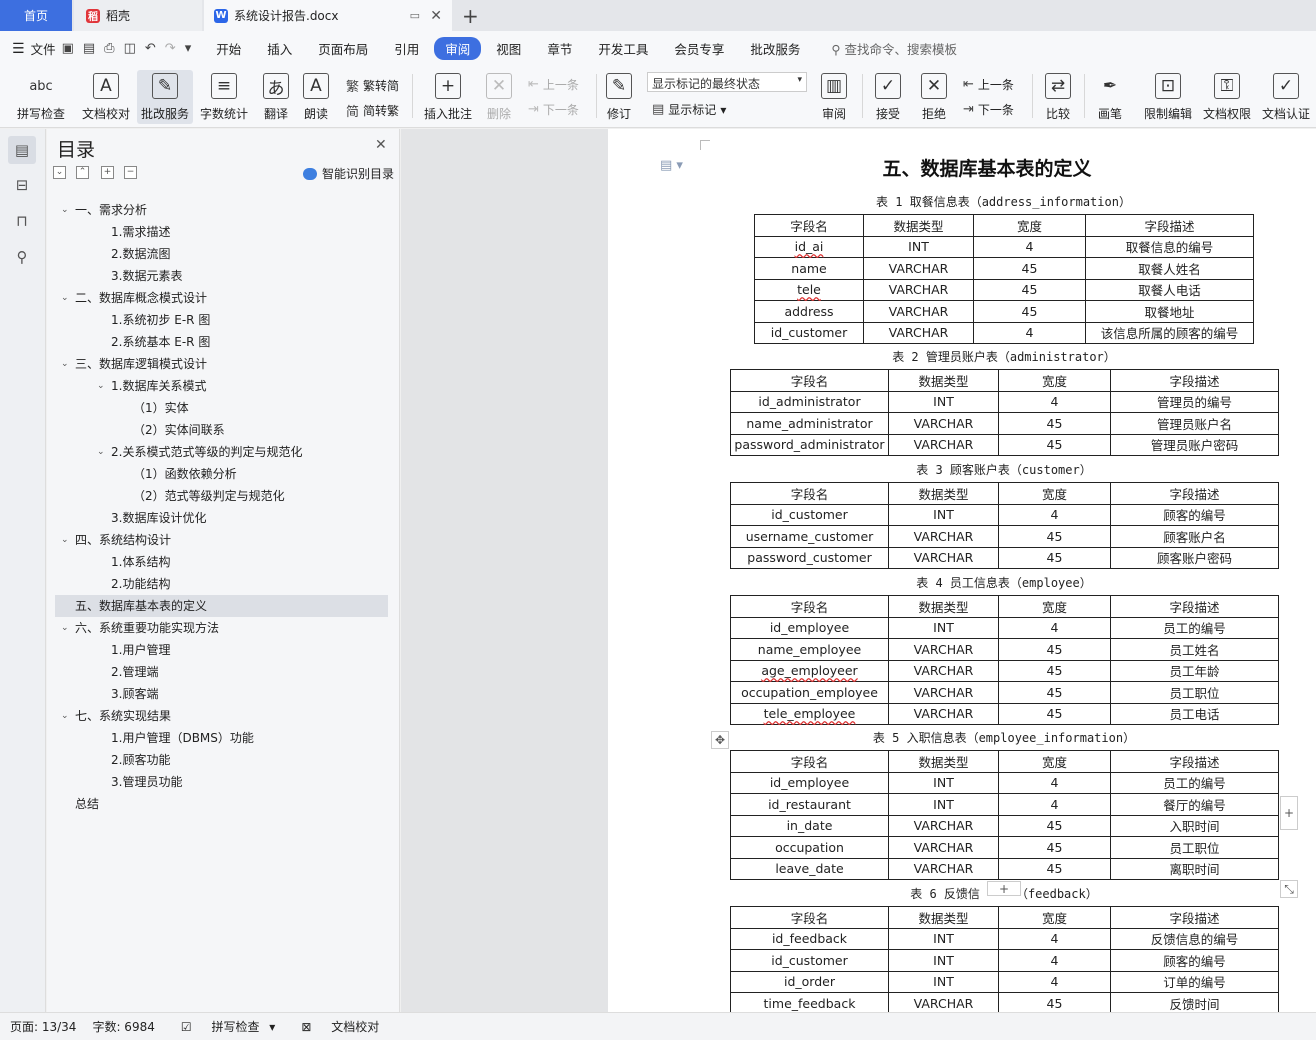 The height and width of the screenshot is (1040, 1316). Describe the element at coordinates (415, 15) in the screenshot. I see `pin-icon: ▭` at that location.